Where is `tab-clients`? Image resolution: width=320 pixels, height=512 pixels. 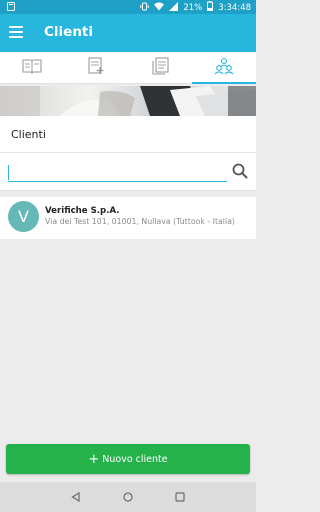
tab-clients is located at coordinates (224, 68).